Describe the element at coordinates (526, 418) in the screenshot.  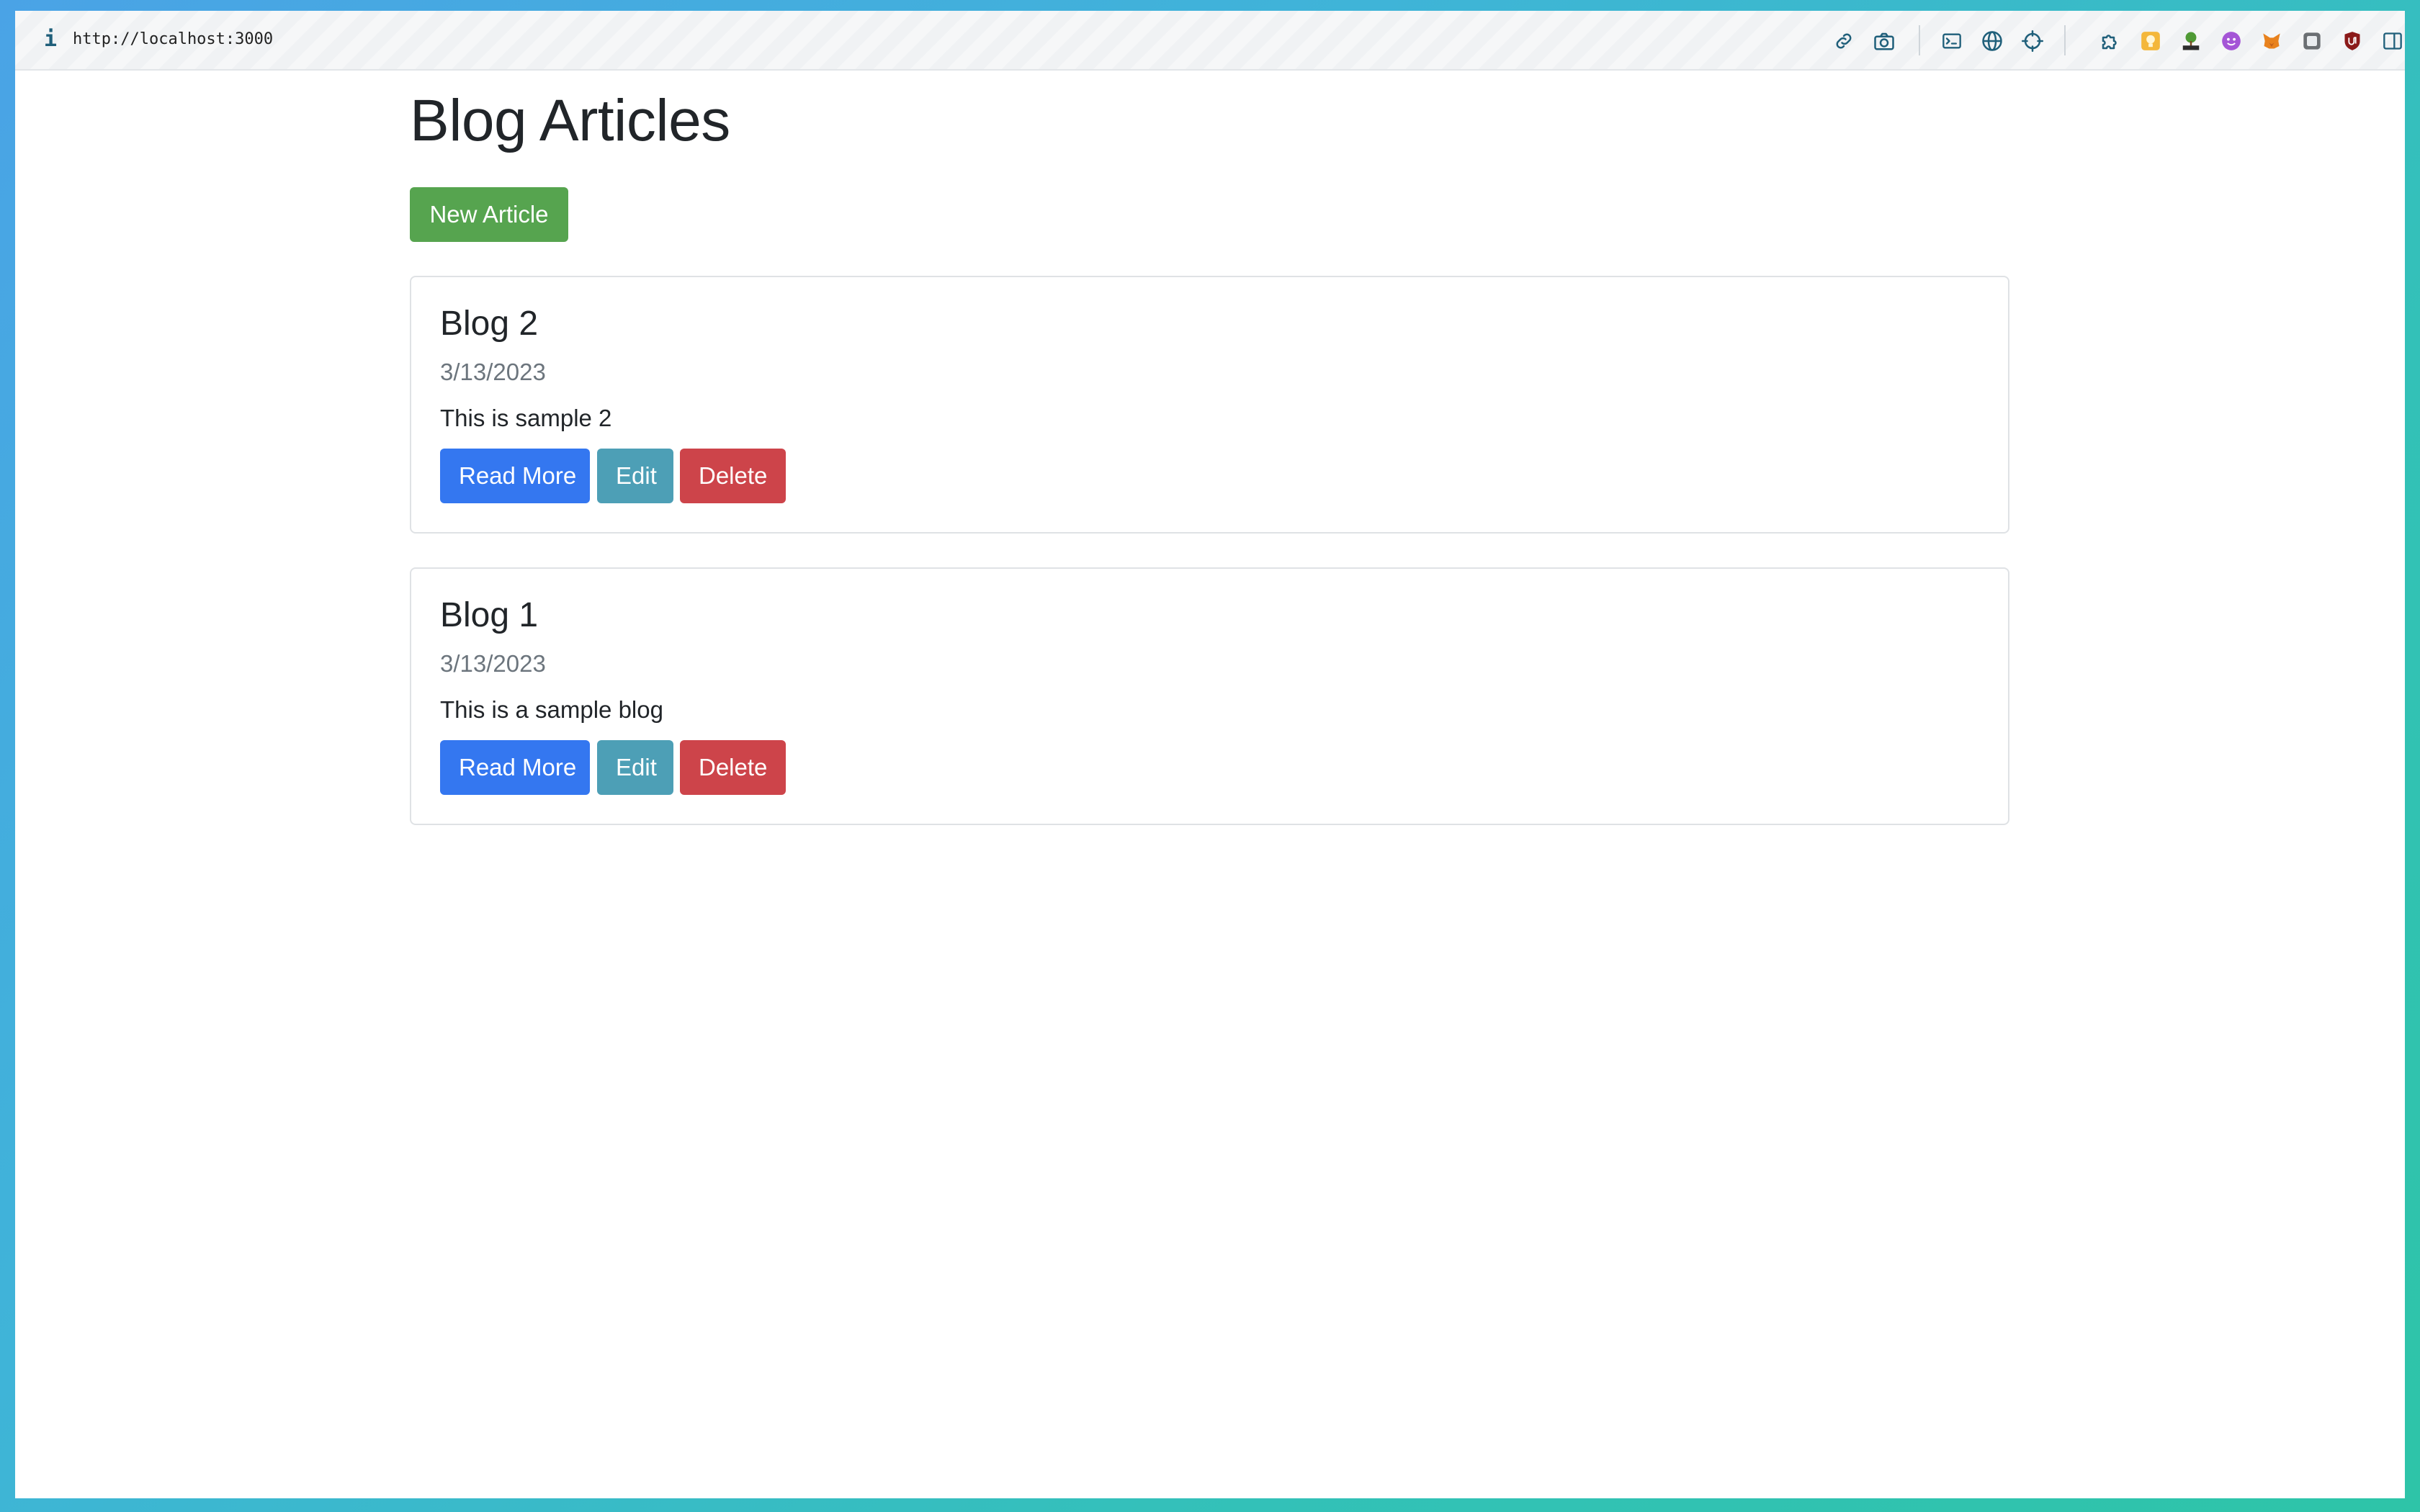
I see `article-summary: This is sample 2` at that location.